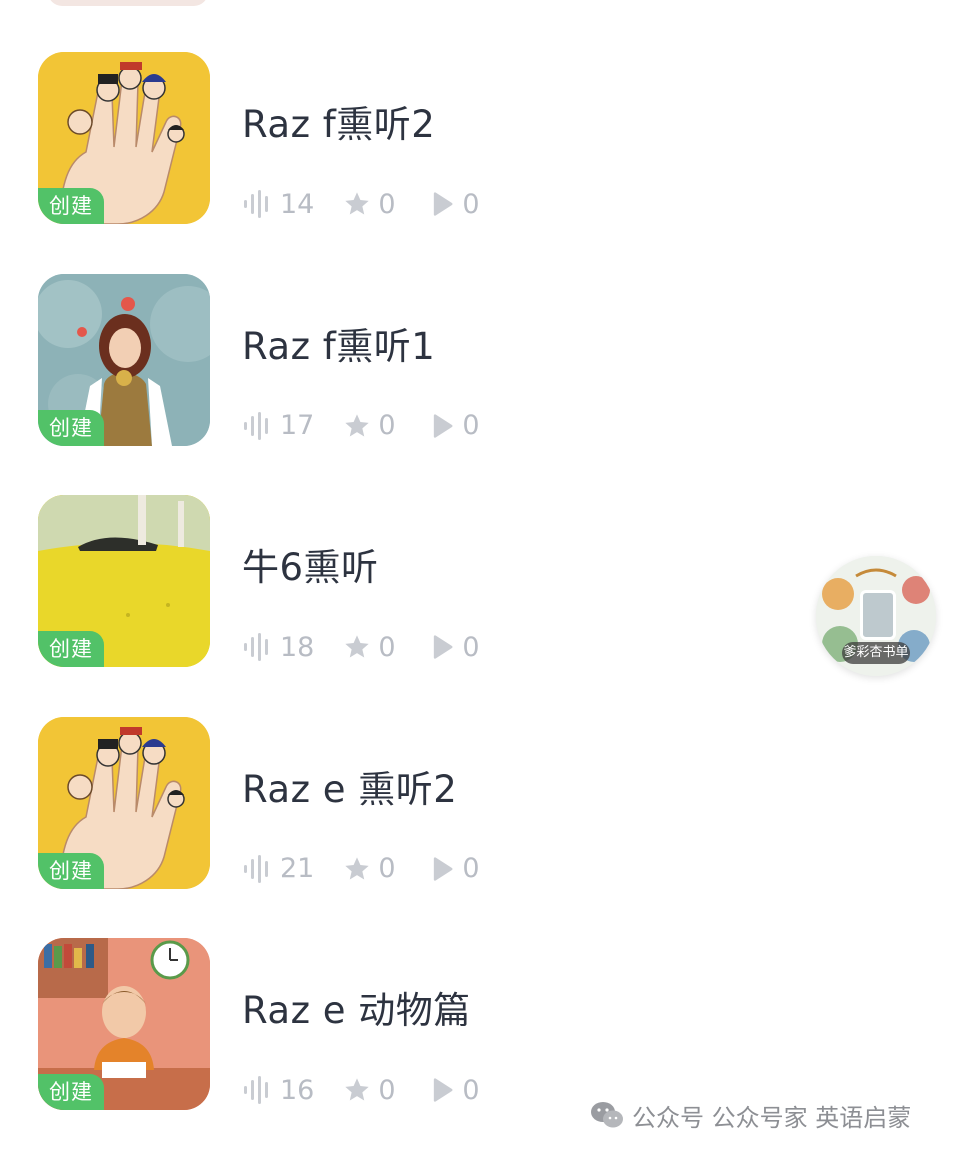 This screenshot has width=960, height=1160. I want to click on track-count-stat: 21, so click(278, 868).